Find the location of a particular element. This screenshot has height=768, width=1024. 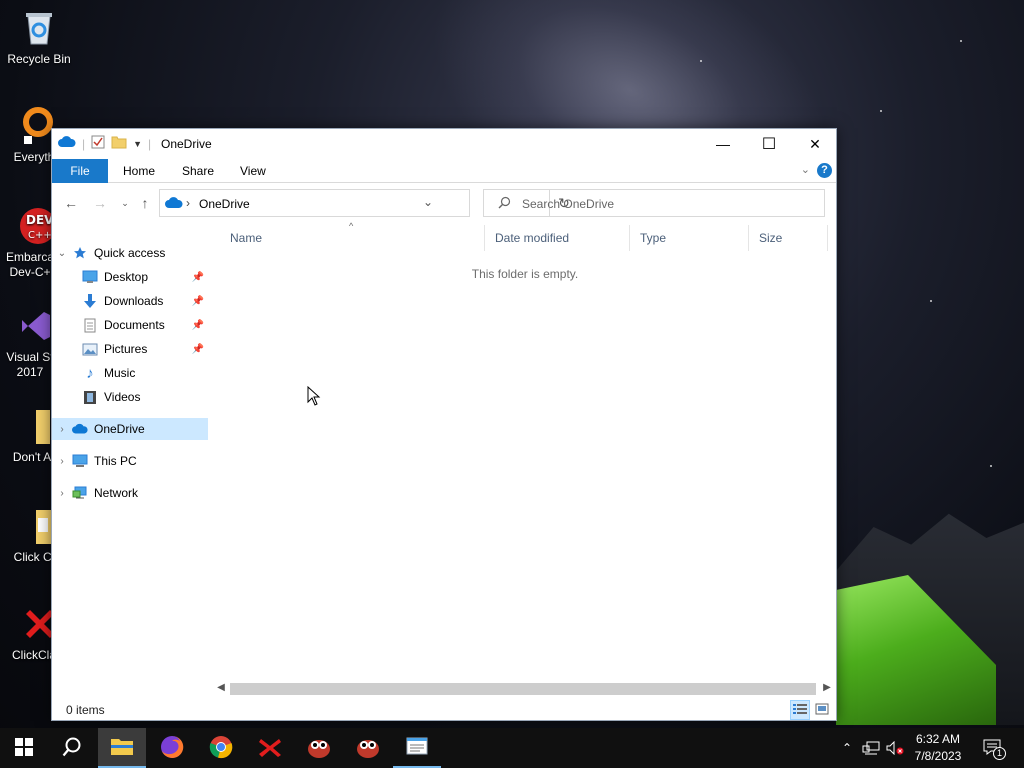

expand-ribbon-chevron-icon: ⌄ is located at coordinates (805, 169).